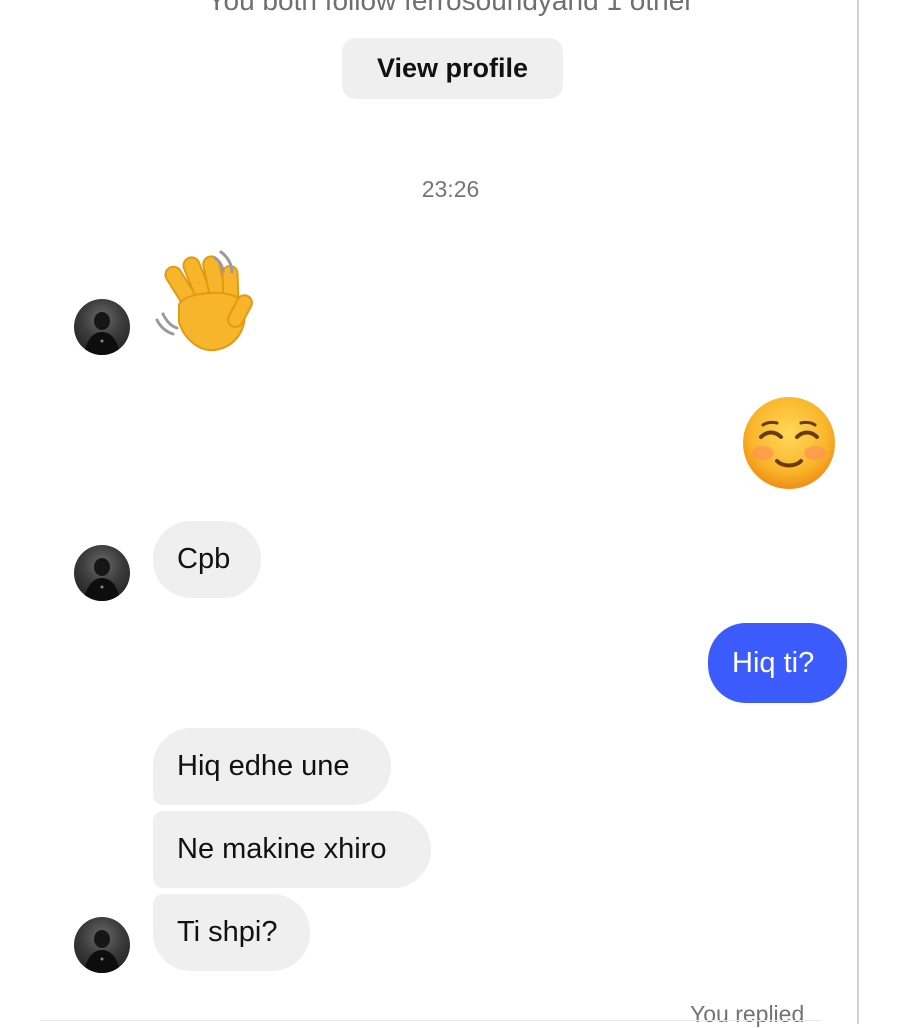 The image size is (901, 1028). I want to click on divider, so click(430, 1020).